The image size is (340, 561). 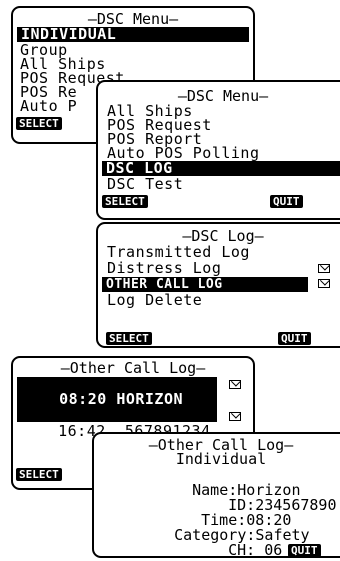 I want to click on call-type: Individual, so click(x=221, y=459).